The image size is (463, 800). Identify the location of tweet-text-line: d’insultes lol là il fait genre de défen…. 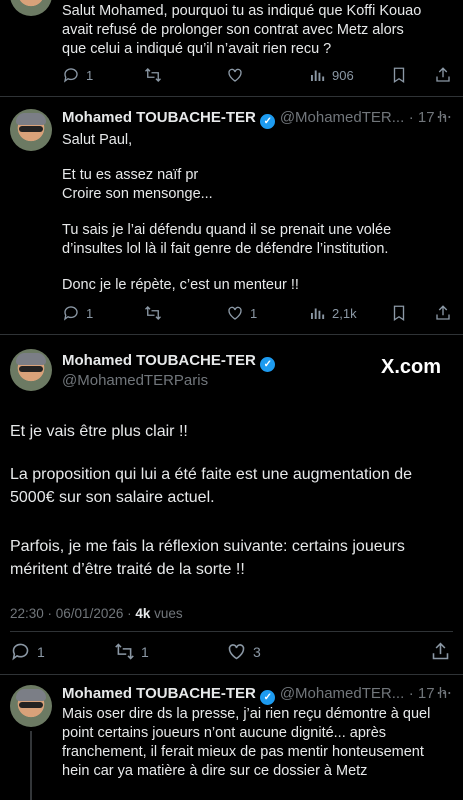
(225, 249).